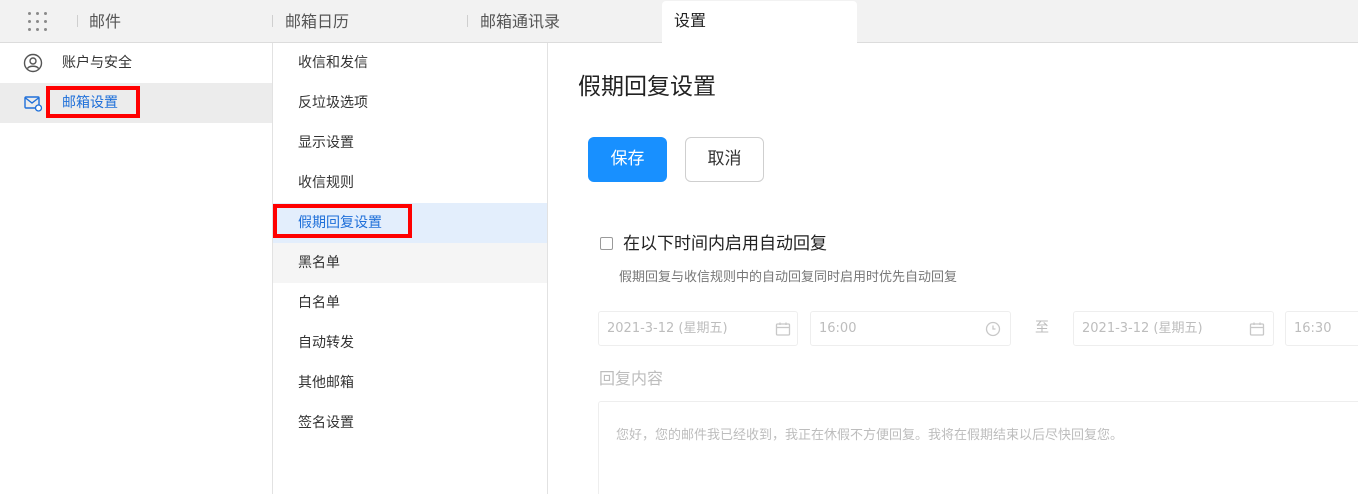 The height and width of the screenshot is (494, 1358). I want to click on sidebar-item-account-security: 账户与安全, so click(136, 63).